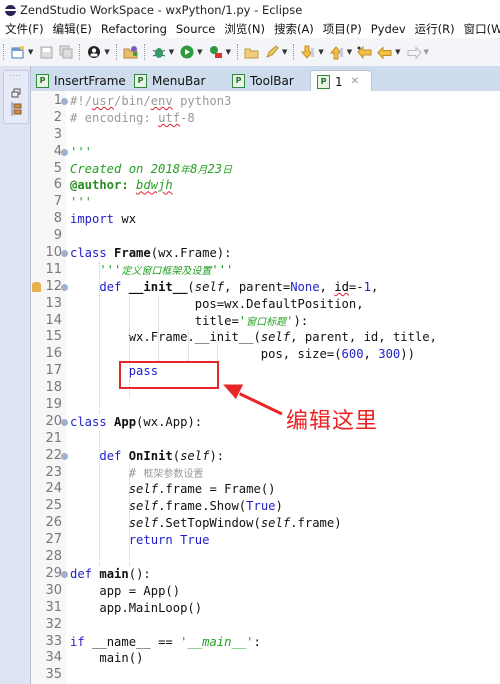 Image resolution: width=500 pixels, height=684 pixels. Describe the element at coordinates (272, 80) in the screenshot. I see `tab-label: ToolBar` at that location.